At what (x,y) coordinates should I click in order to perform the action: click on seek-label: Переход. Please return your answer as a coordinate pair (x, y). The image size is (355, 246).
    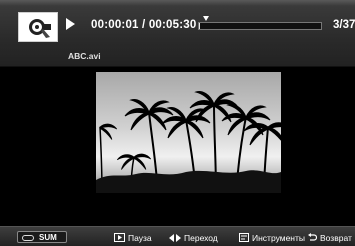
    Looking at the image, I should click on (201, 238).